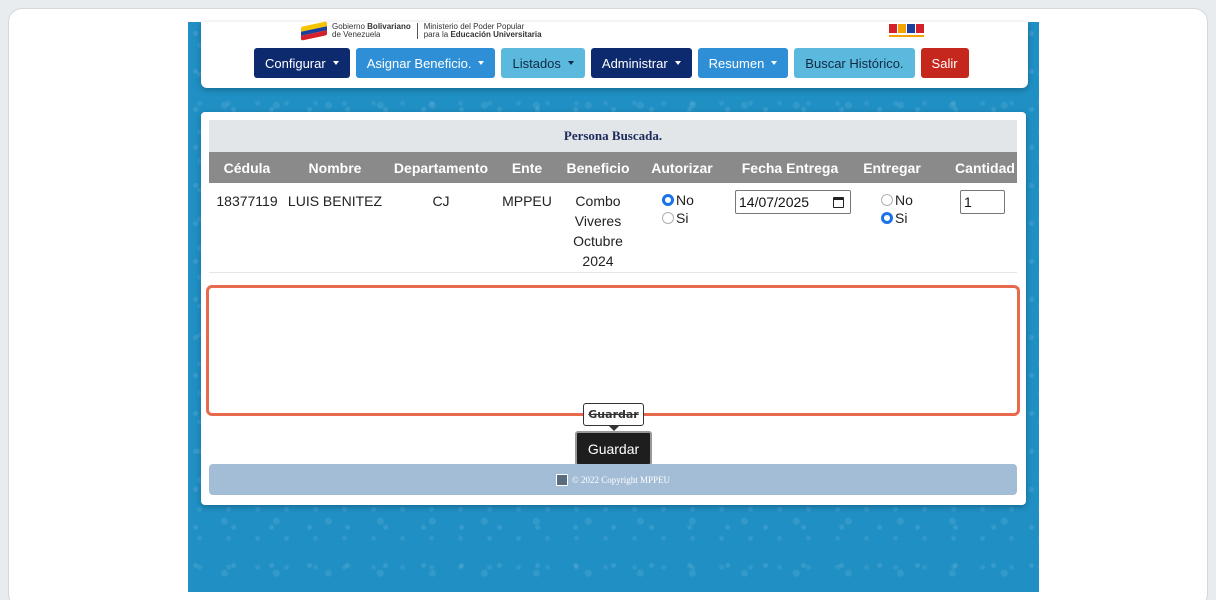 Image resolution: width=1216 pixels, height=600 pixels. I want to click on autorizar-option-no: No, so click(692, 200).